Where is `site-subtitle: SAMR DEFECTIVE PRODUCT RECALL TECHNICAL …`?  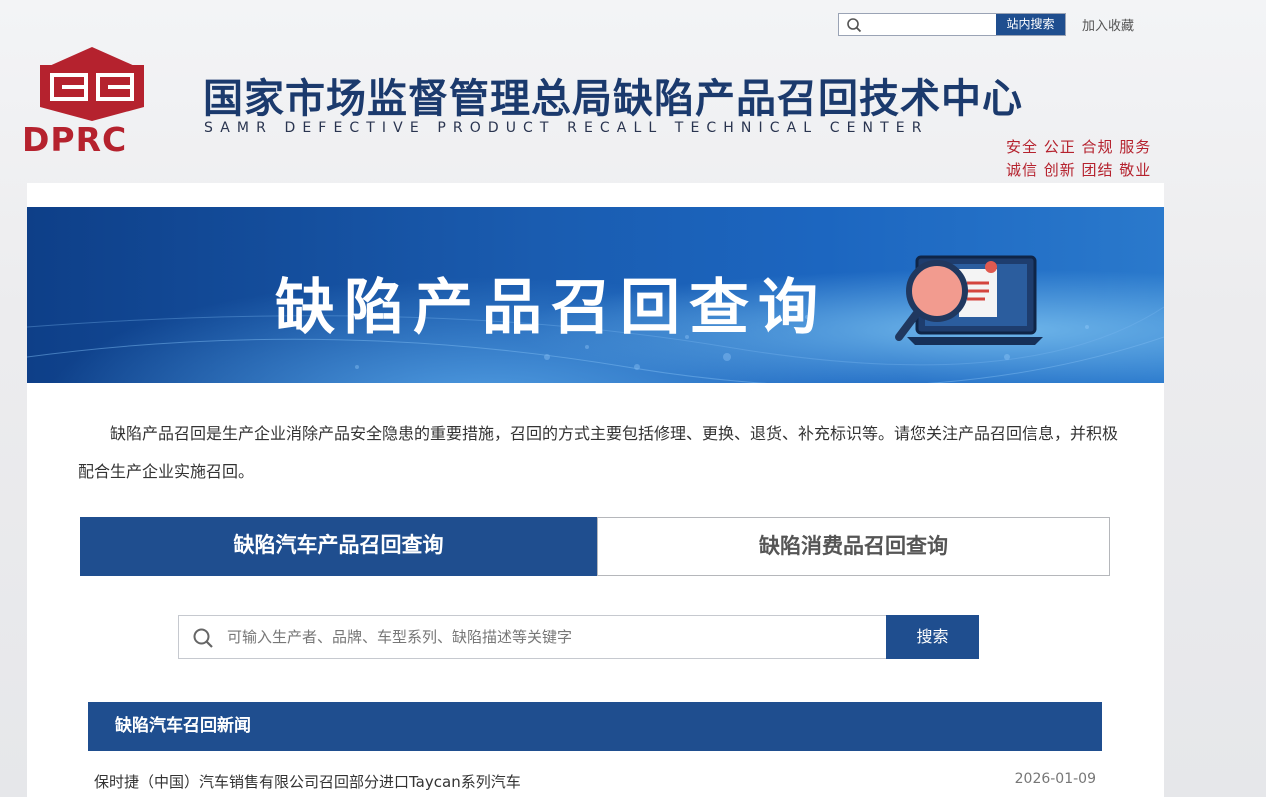
site-subtitle: SAMR DEFECTIVE PRODUCT RECALL TECHNICAL … is located at coordinates (566, 128).